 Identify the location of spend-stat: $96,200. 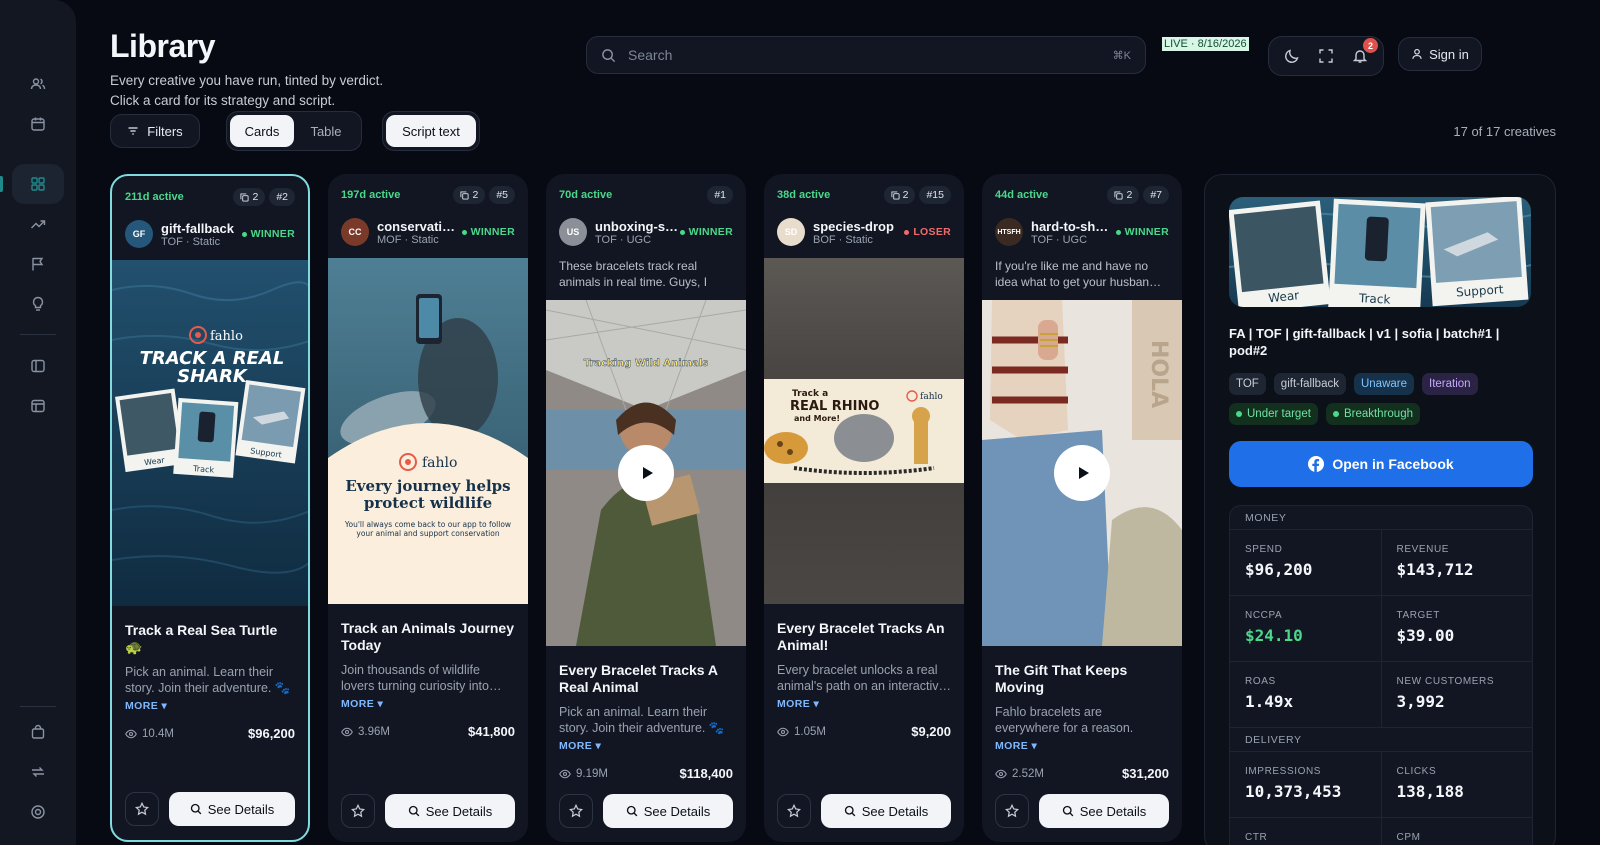
(271, 733).